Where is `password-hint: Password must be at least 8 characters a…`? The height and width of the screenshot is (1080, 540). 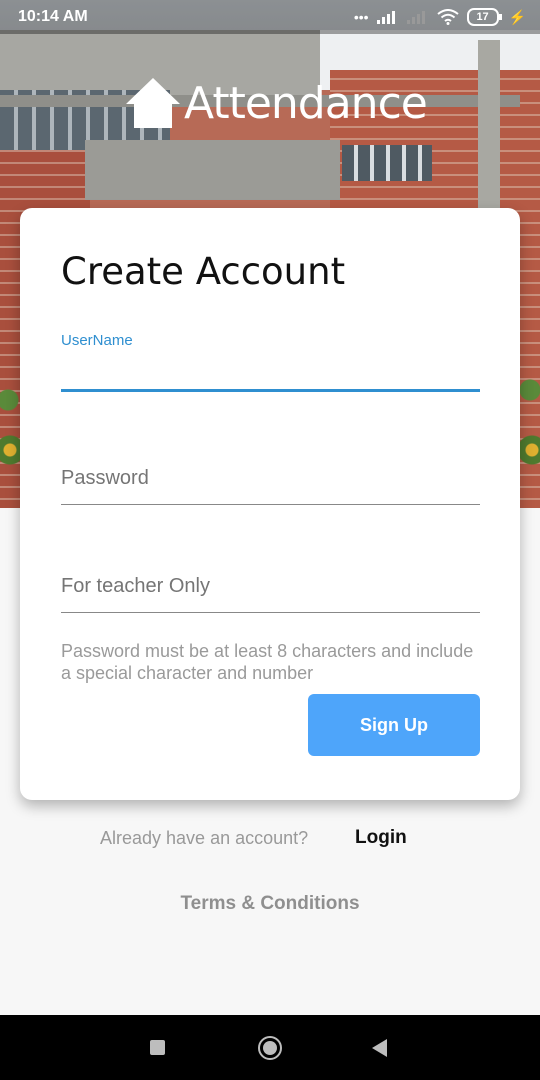
password-hint: Password must be at least 8 characters a… is located at coordinates (267, 662).